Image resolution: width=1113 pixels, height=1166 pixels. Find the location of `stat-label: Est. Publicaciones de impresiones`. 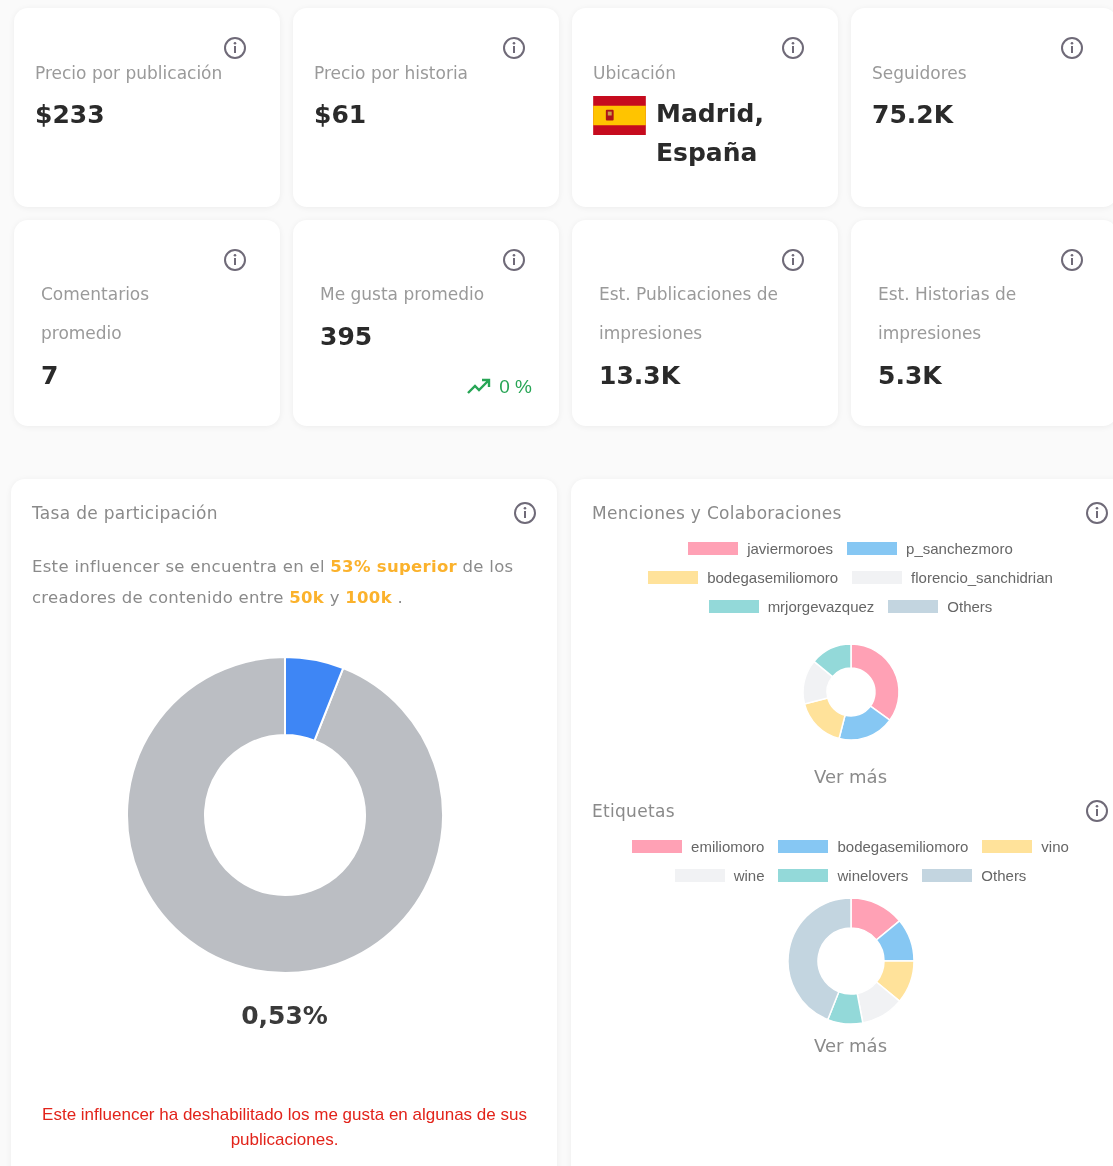

stat-label: Est. Publicaciones de impresiones is located at coordinates (689, 314).